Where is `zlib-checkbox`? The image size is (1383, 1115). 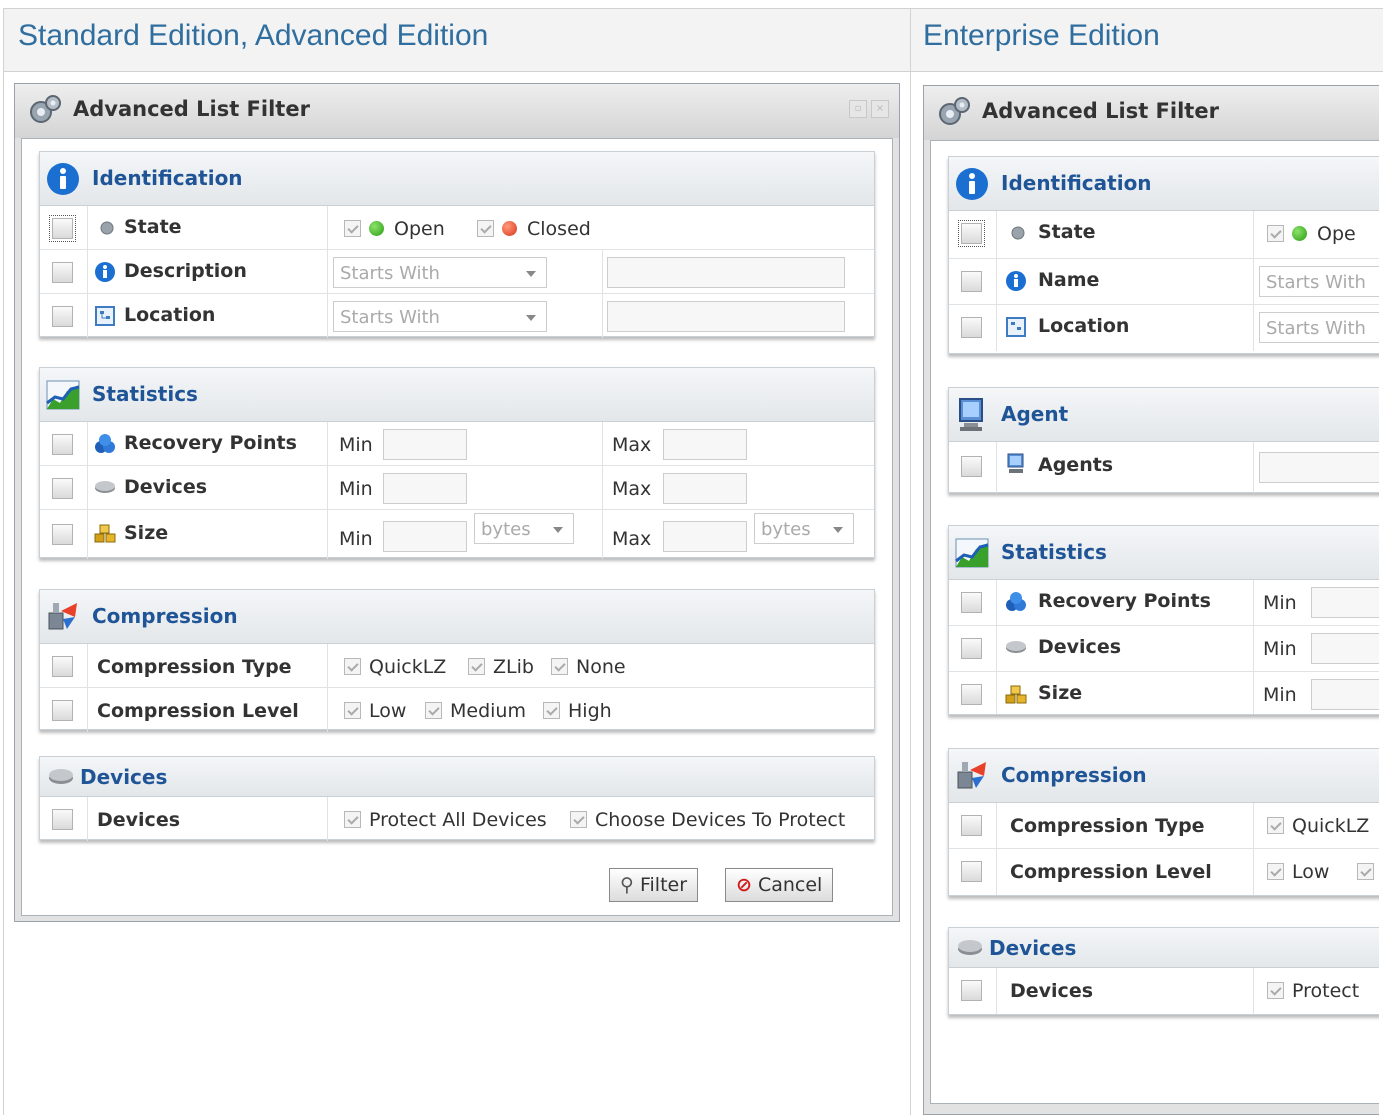
zlib-checkbox is located at coordinates (476, 666).